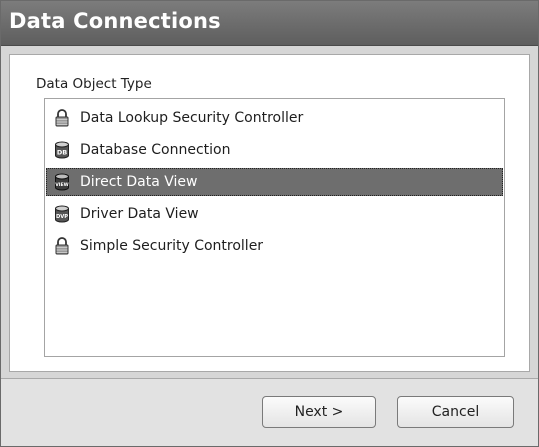  What do you see at coordinates (62, 217) in the screenshot?
I see `svg-text: DVP` at bounding box center [62, 217].